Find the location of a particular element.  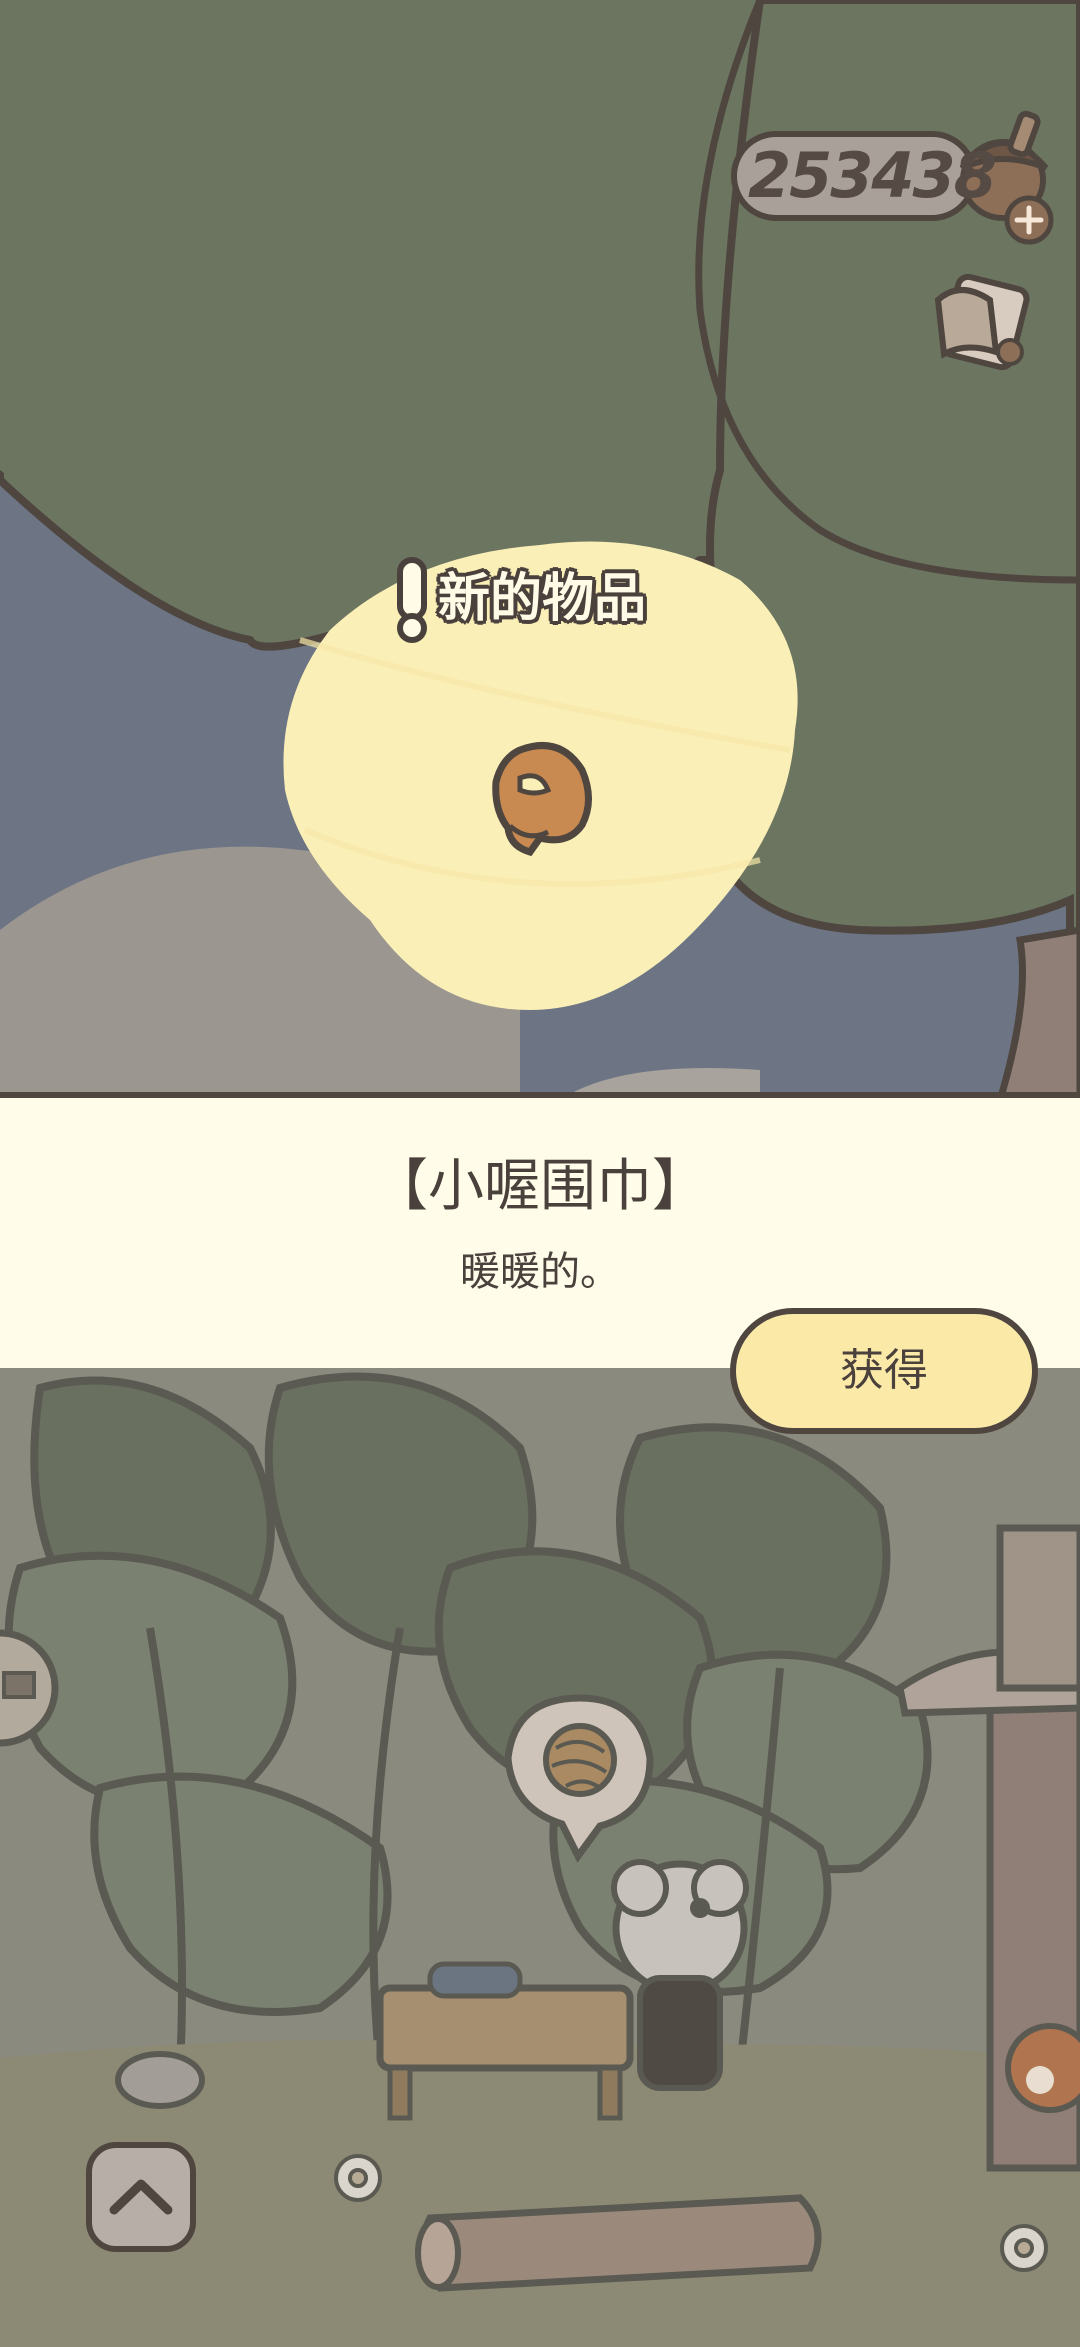

scarf-icon is located at coordinates (542, 799).